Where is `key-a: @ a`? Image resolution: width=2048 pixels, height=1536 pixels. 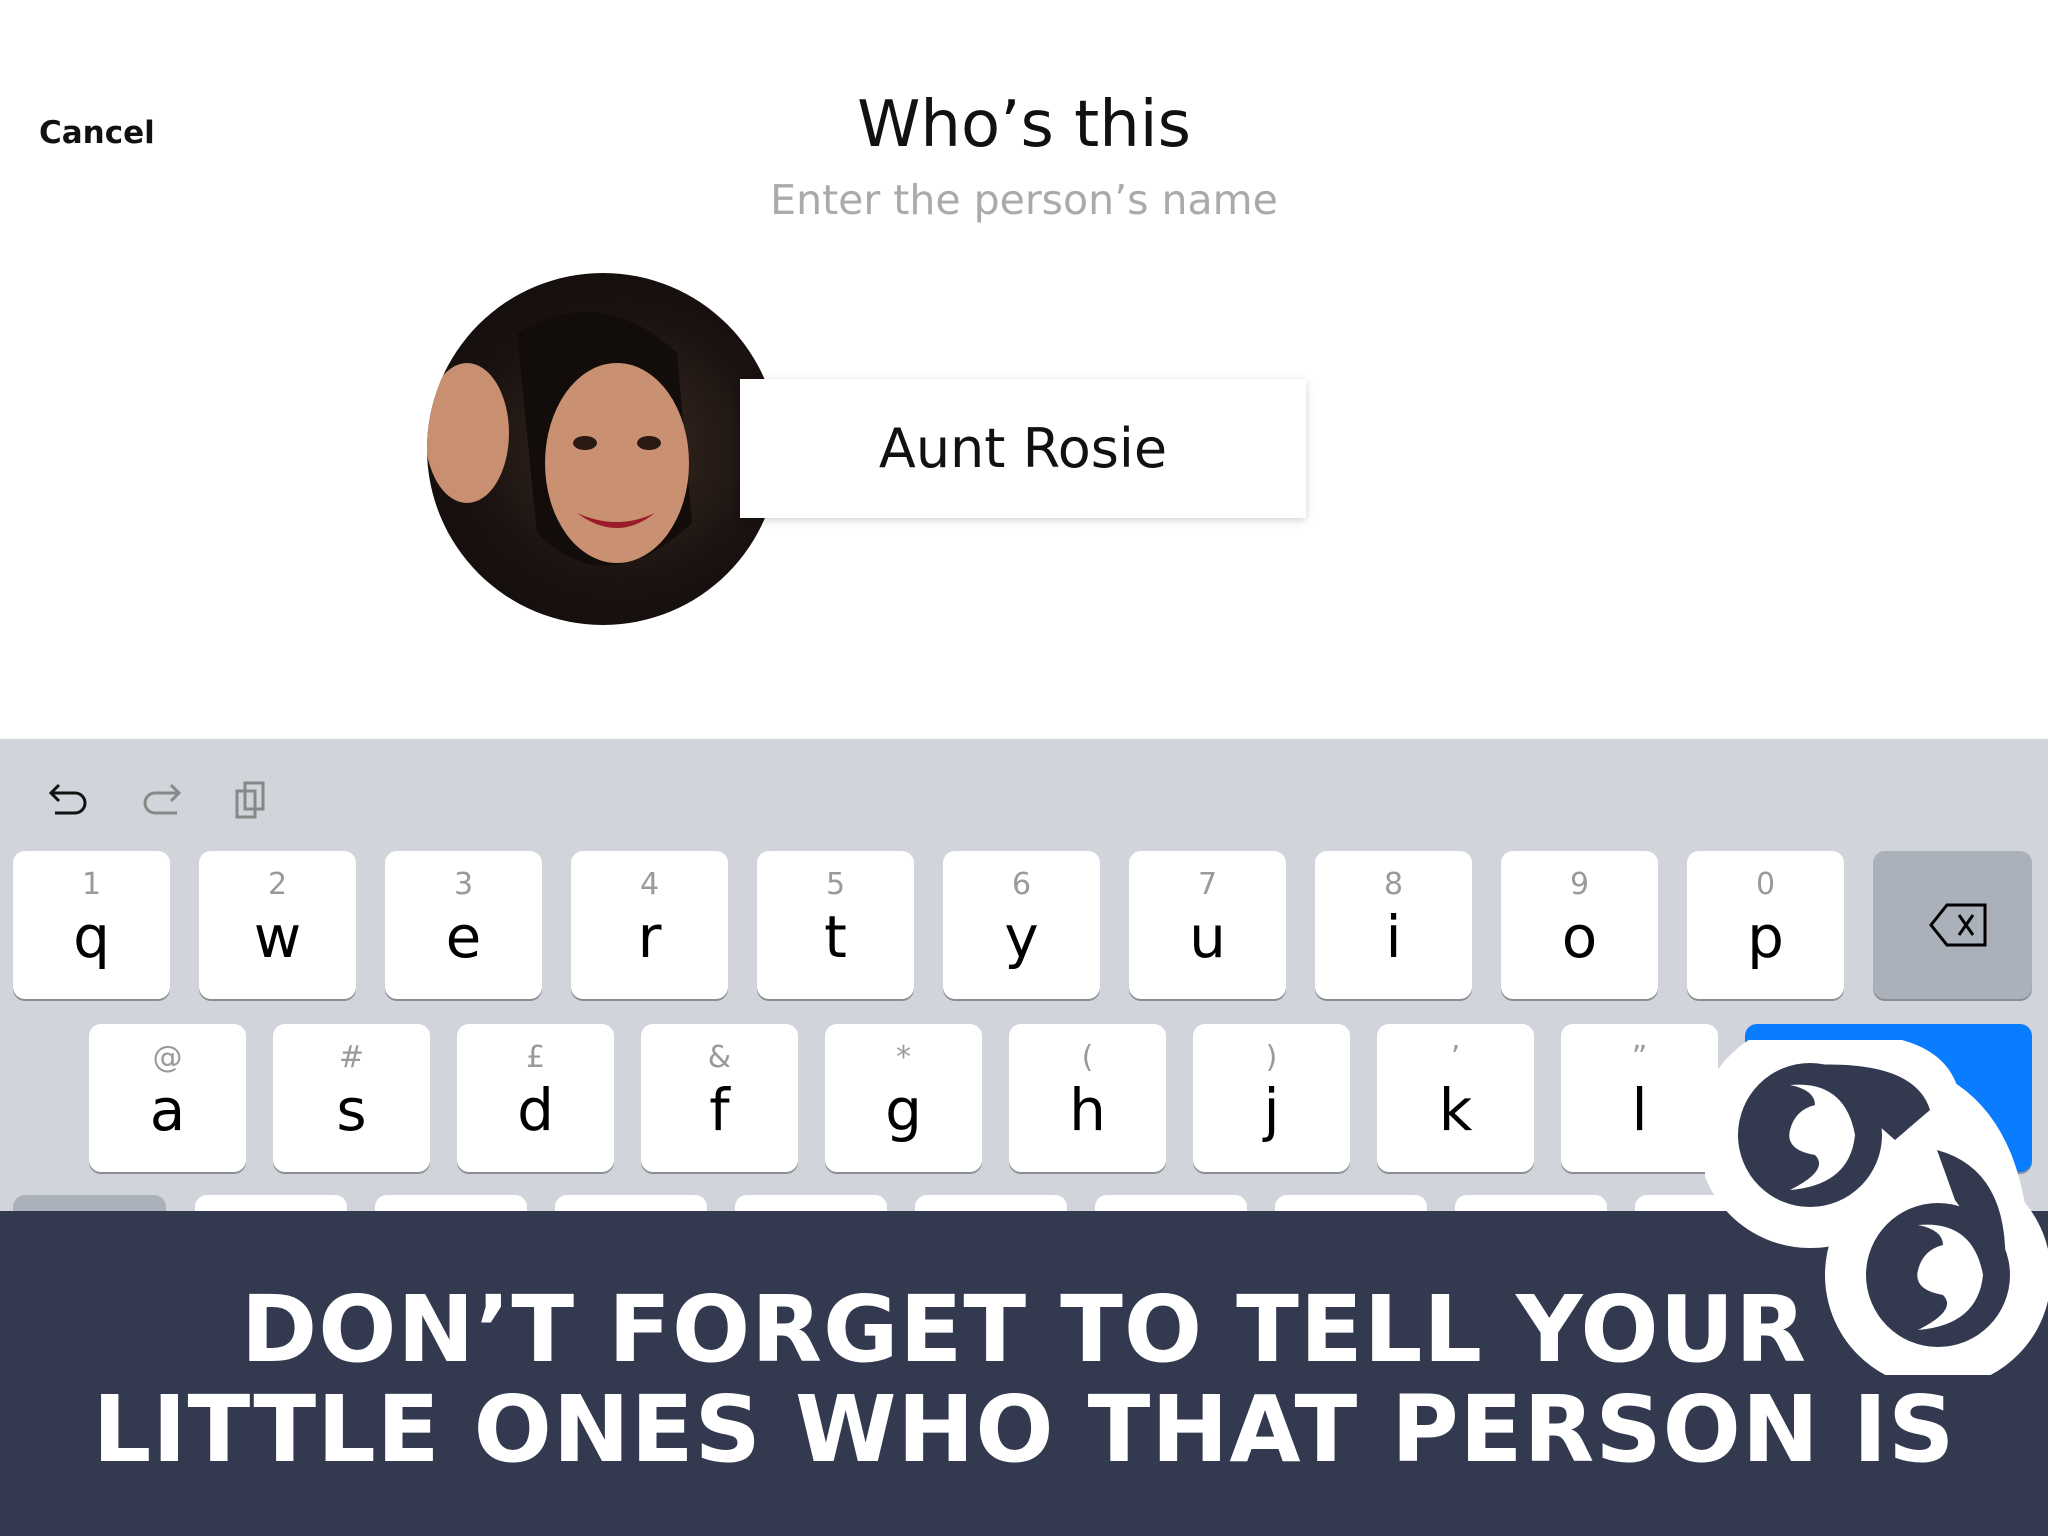 key-a: @ a is located at coordinates (167, 1098).